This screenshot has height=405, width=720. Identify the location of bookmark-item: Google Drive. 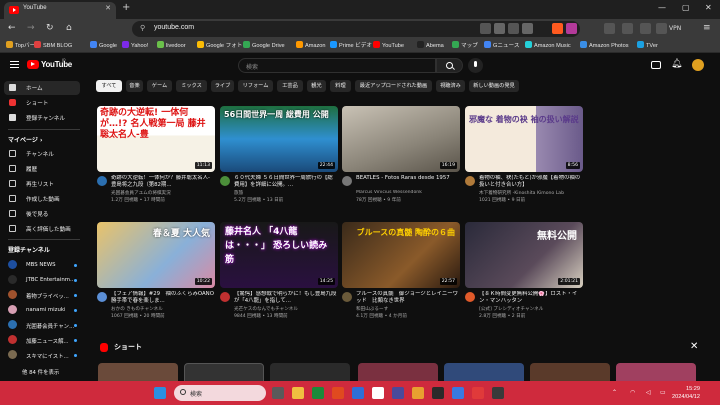
(264, 45).